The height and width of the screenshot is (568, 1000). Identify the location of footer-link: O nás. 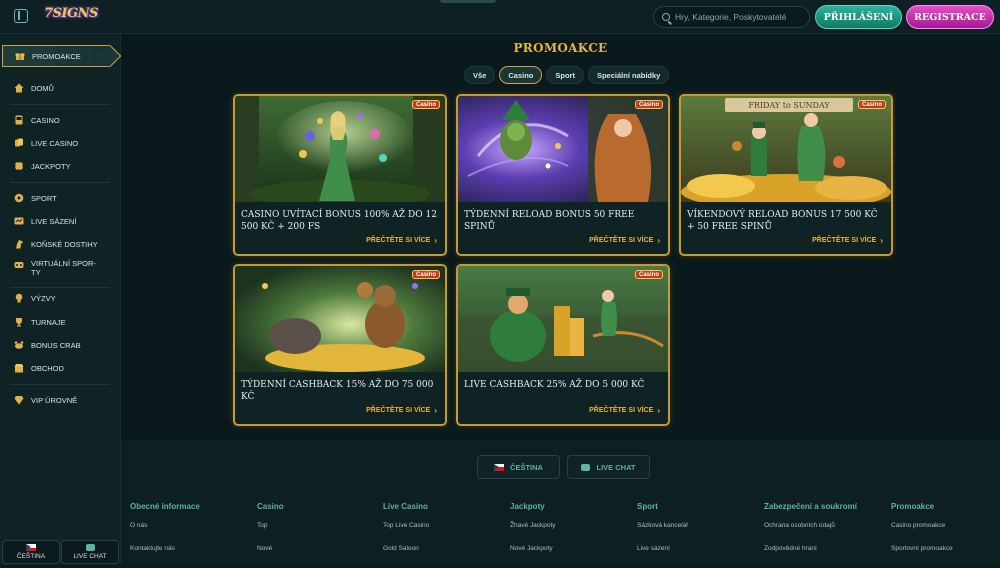
(190, 533).